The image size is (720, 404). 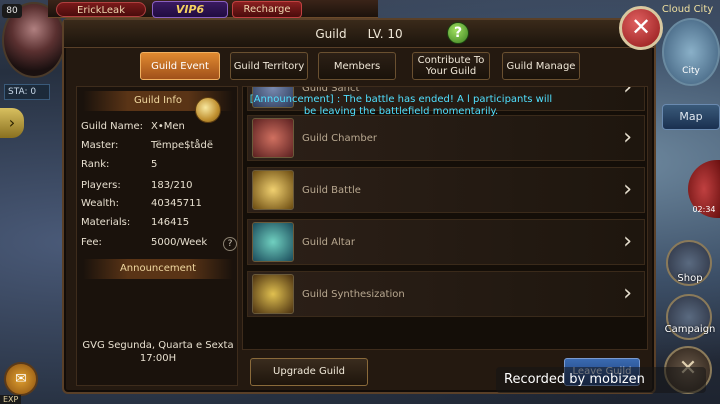 I want to click on info-row-wealth: Wealth: 40345711, so click(x=159, y=207).